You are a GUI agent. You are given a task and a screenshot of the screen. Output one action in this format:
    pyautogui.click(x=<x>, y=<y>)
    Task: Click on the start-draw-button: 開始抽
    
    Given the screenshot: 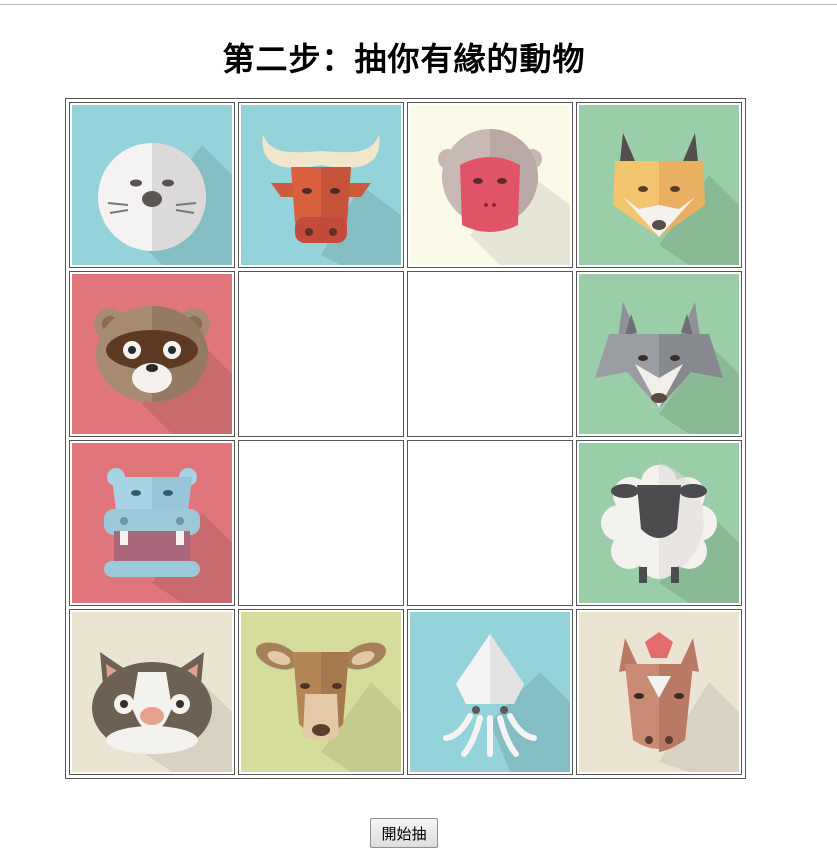 What is the action you would take?
    pyautogui.click(x=404, y=833)
    